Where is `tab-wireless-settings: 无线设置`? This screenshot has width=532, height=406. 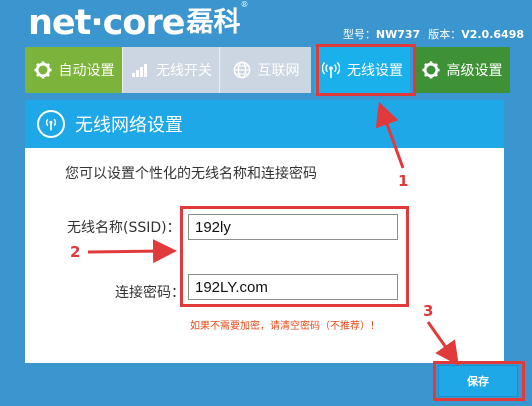
tab-wireless-settings: 无线设置 is located at coordinates (362, 70).